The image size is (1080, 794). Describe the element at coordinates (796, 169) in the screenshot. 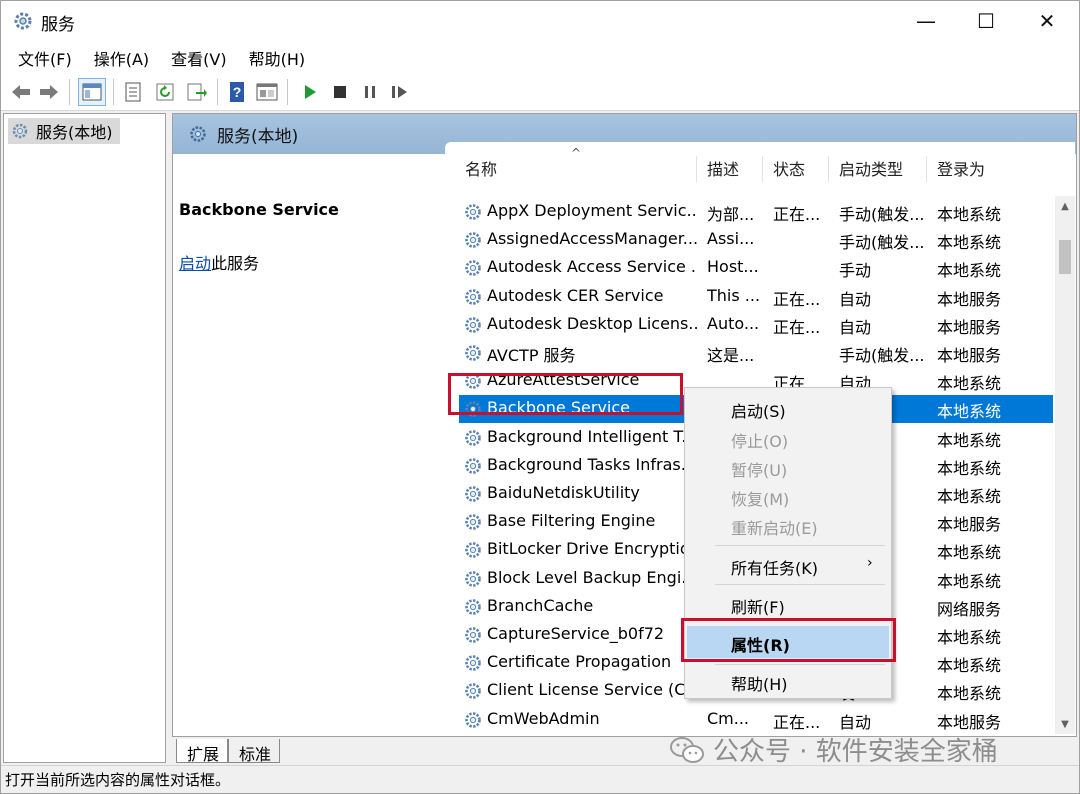

I see `column-header-status: 状态` at that location.